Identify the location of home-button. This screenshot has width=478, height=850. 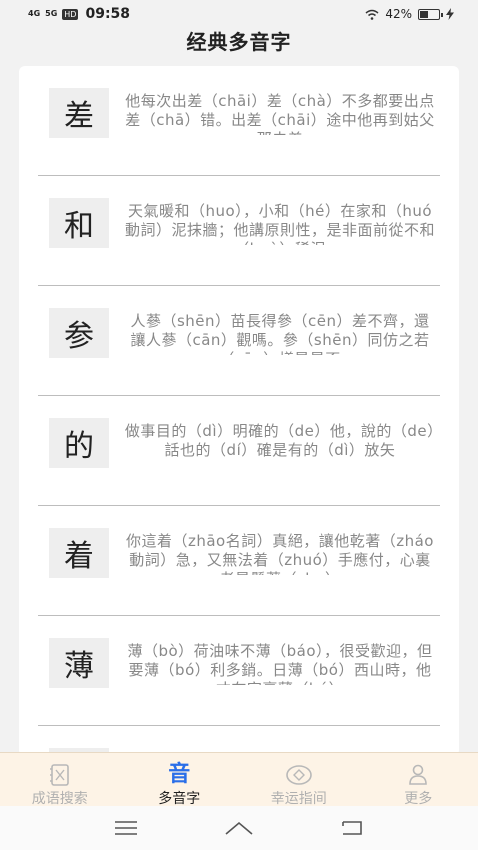
(239, 828).